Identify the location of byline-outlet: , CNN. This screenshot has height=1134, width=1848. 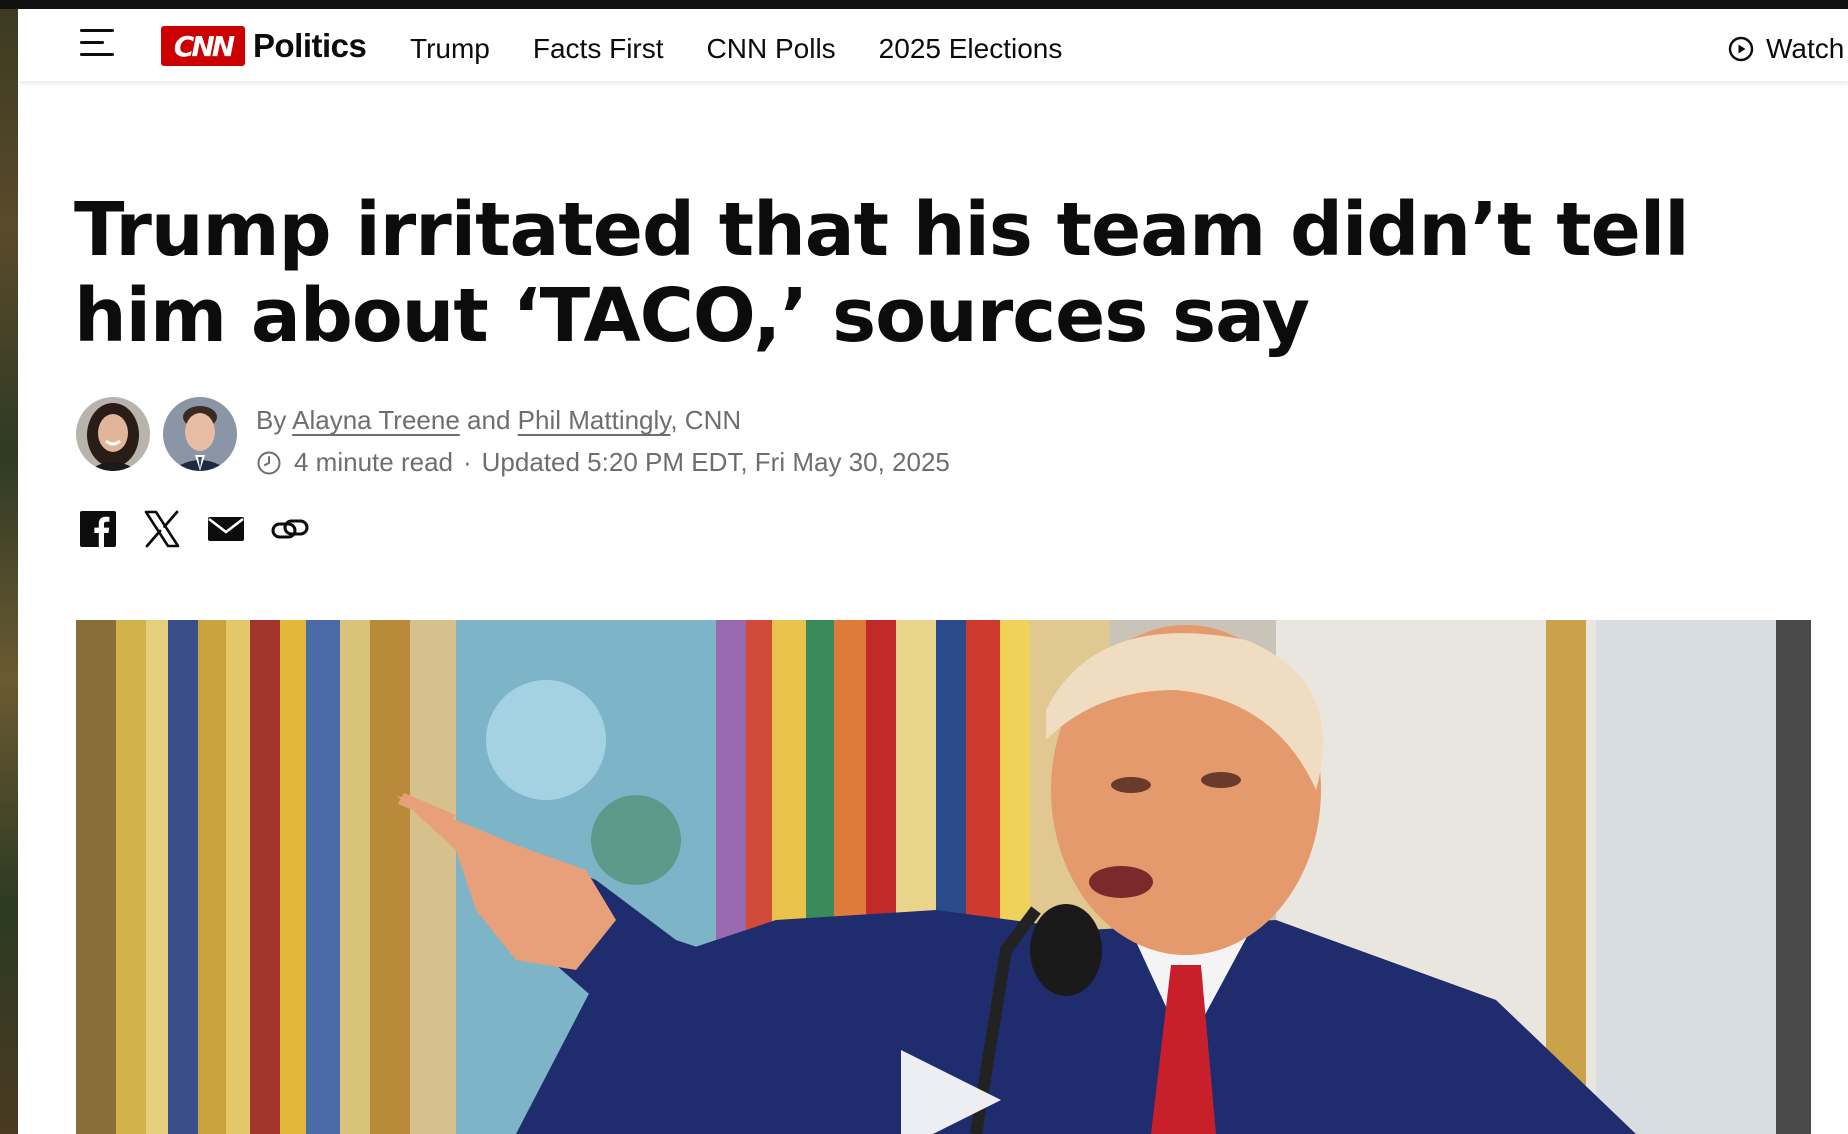
(706, 420).